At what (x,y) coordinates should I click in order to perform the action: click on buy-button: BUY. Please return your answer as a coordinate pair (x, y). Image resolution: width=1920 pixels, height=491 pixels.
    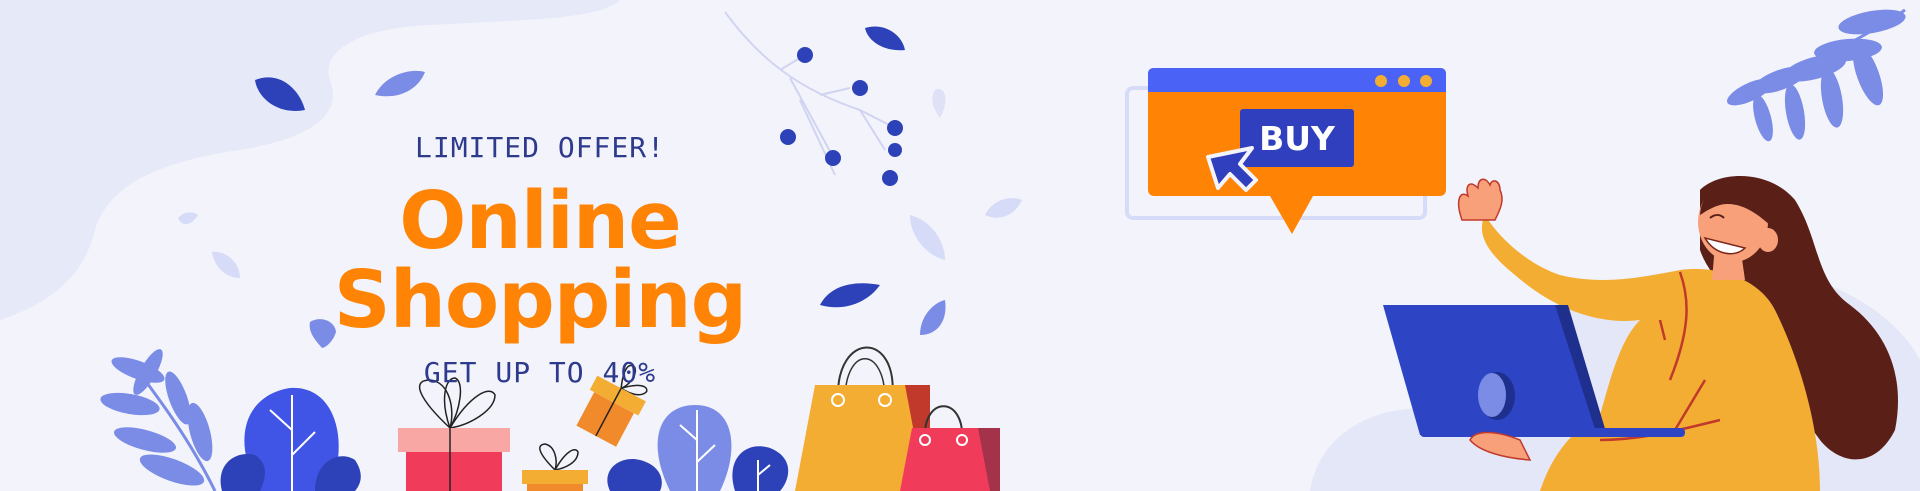
    Looking at the image, I should click on (1297, 138).